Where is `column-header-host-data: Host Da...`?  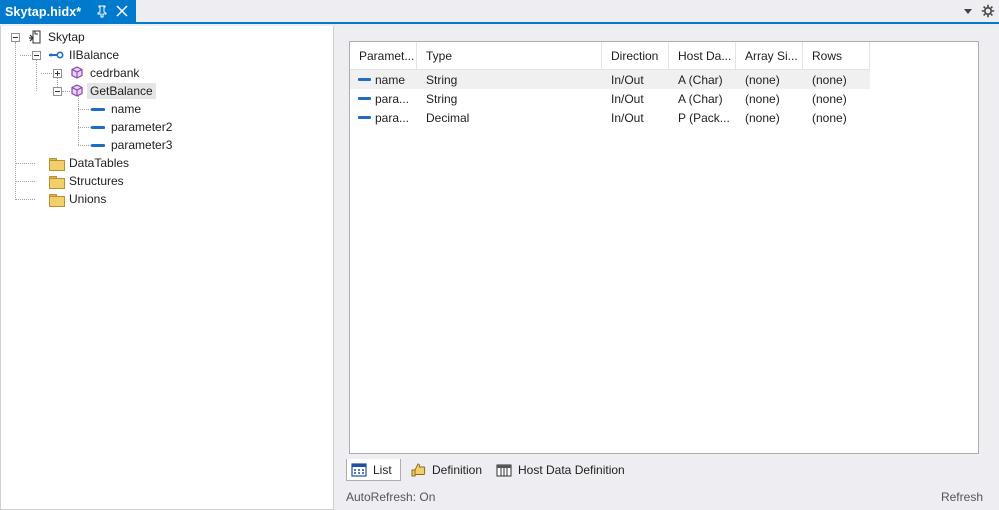 column-header-host-data: Host Da... is located at coordinates (702, 56).